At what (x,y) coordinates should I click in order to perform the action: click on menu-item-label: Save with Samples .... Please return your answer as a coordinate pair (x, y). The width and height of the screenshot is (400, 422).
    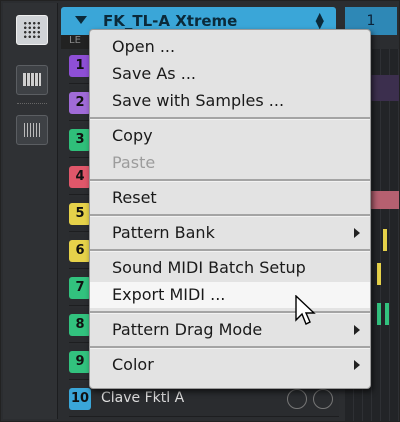
    Looking at the image, I should click on (198, 100).